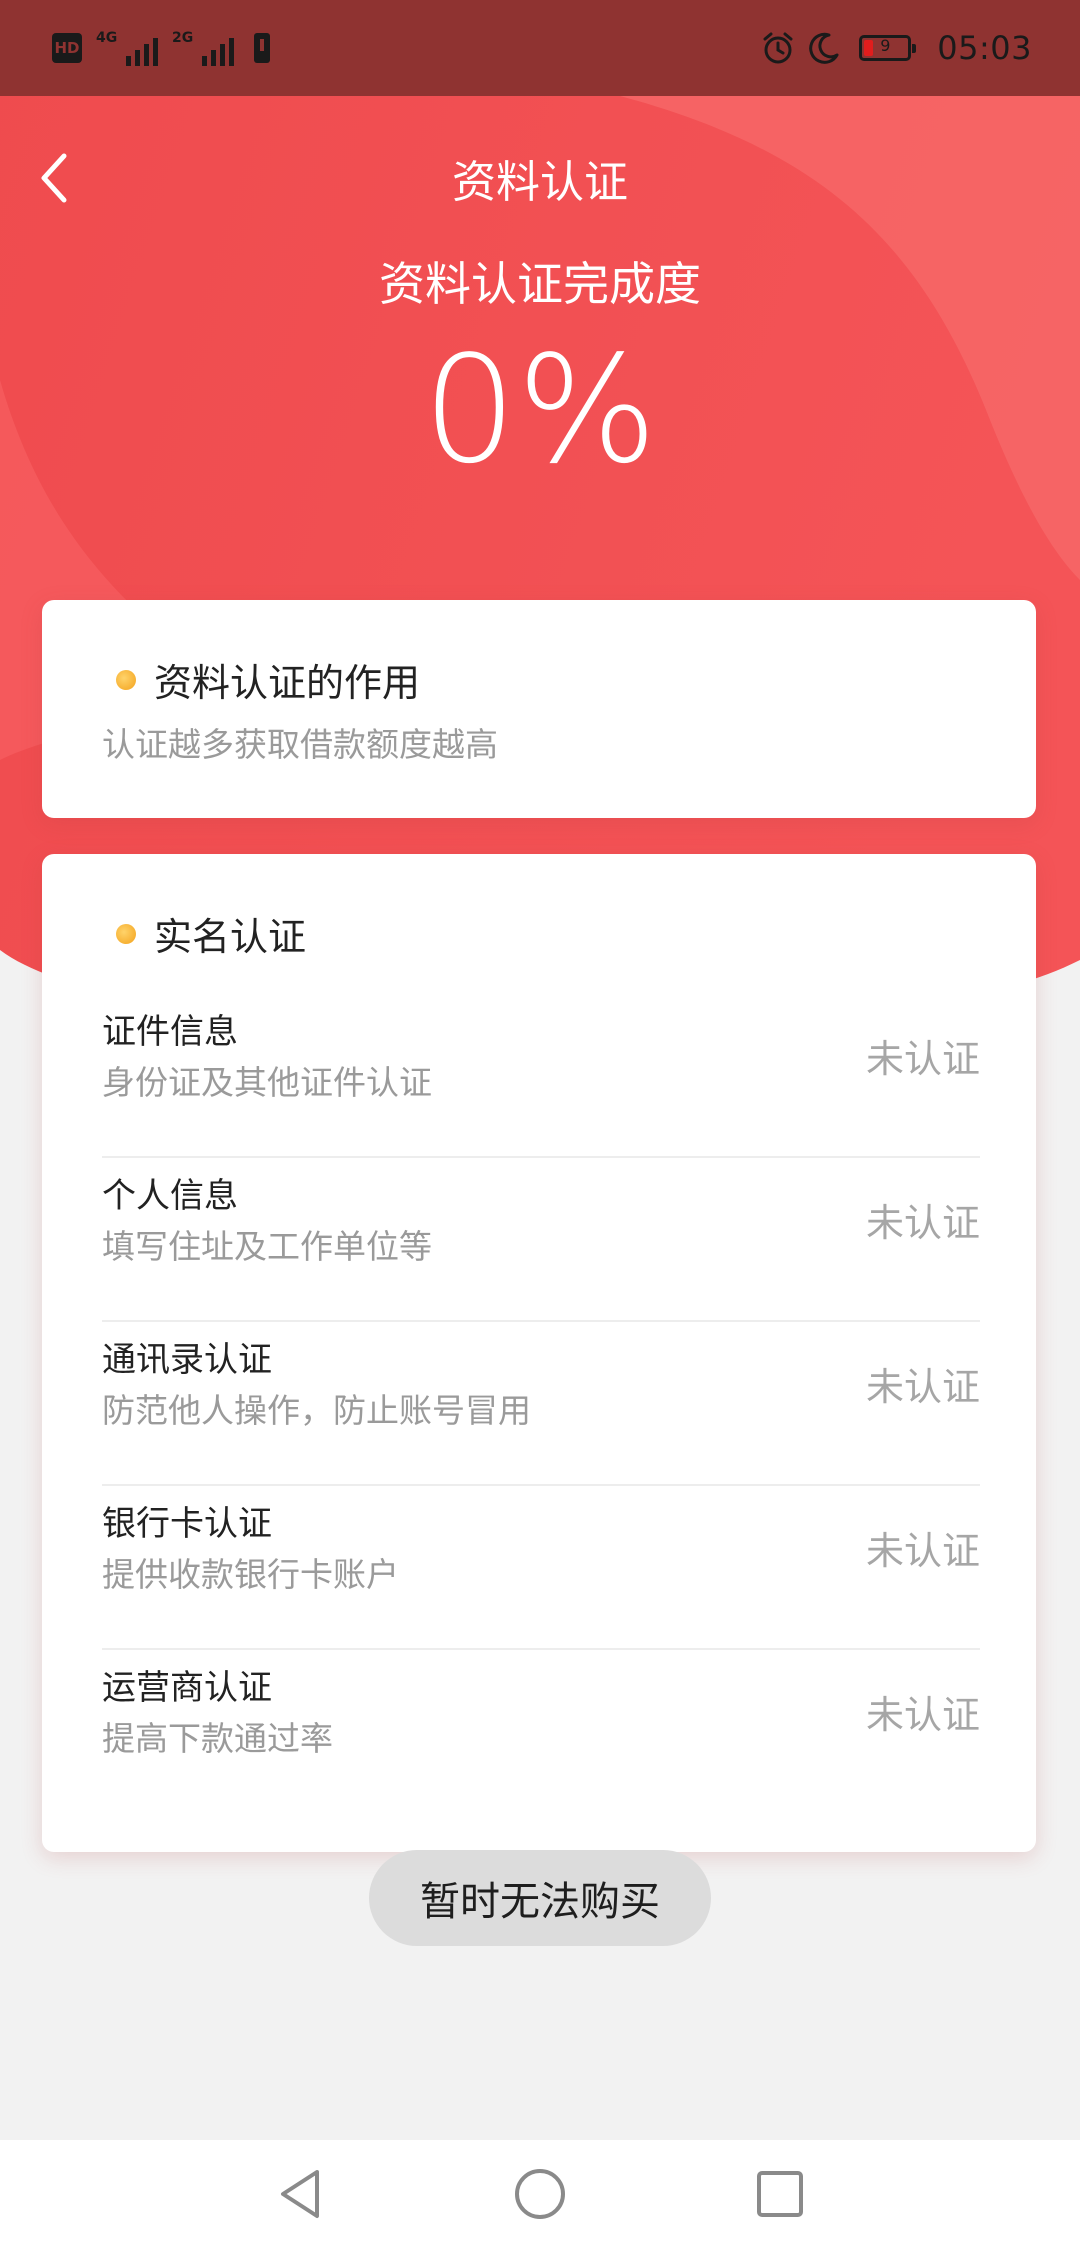 The width and height of the screenshot is (1080, 2244). Describe the element at coordinates (984, 48) in the screenshot. I see `status-time: 05:03` at that location.